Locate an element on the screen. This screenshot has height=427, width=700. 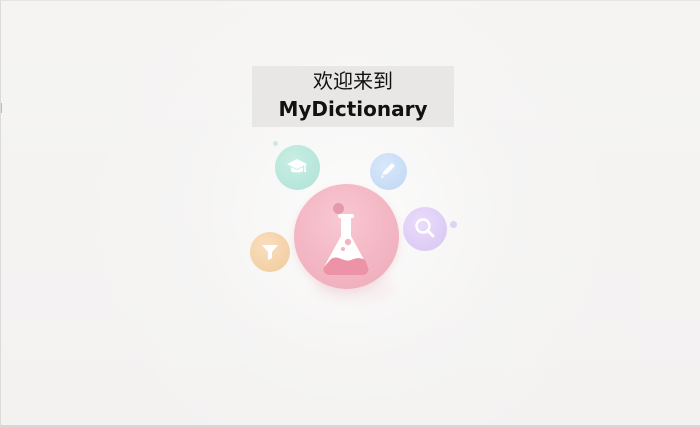
app-name: MyDictionary is located at coordinates (353, 109).